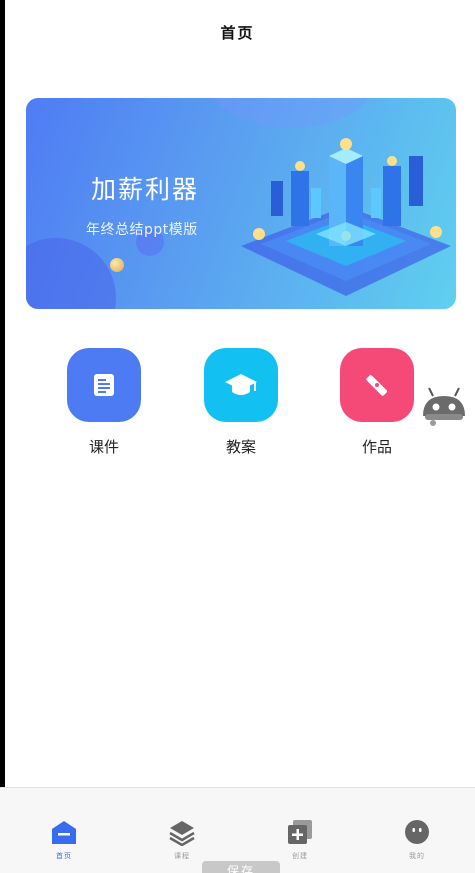 Image resolution: width=475 pixels, height=873 pixels. I want to click on quick-action-works: 作品, so click(377, 402).